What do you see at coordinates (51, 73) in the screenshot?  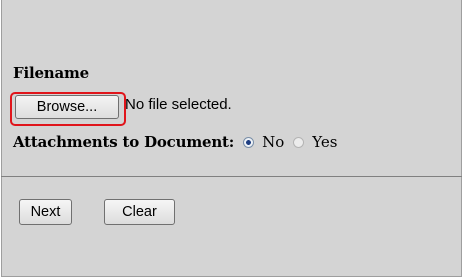 I see `filename-label: Filename` at bounding box center [51, 73].